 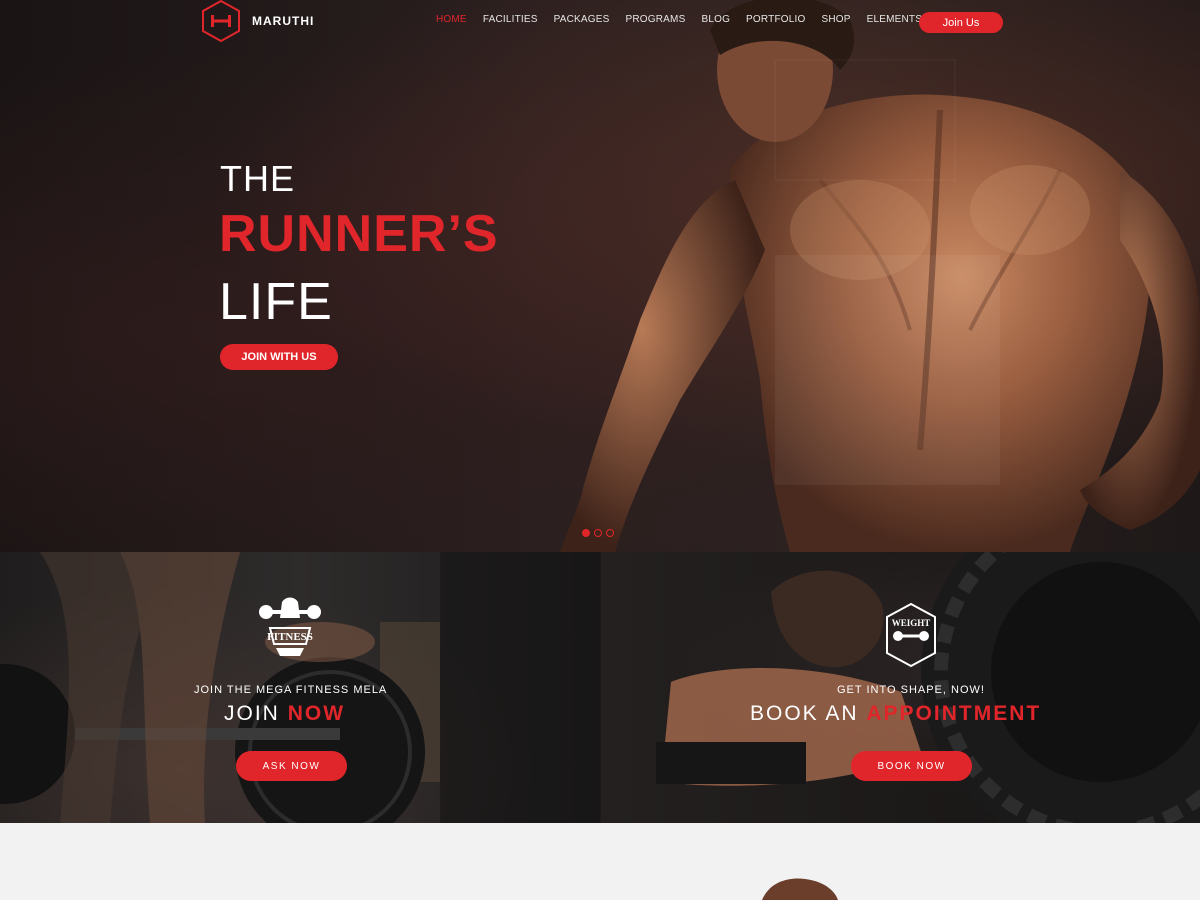 I want to click on nav-item-packages: PACKAGES, so click(x=582, y=19).